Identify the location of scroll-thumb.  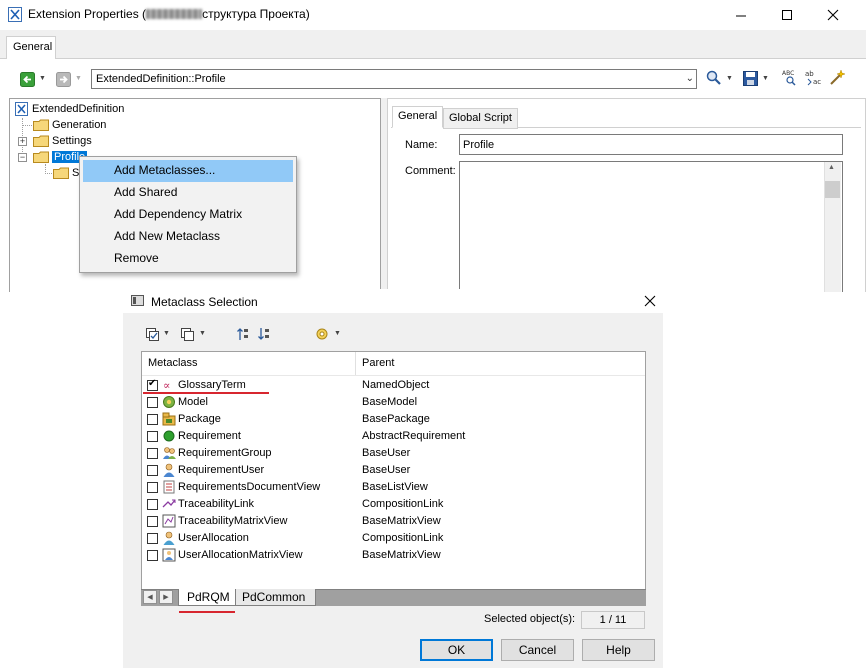
(832, 189).